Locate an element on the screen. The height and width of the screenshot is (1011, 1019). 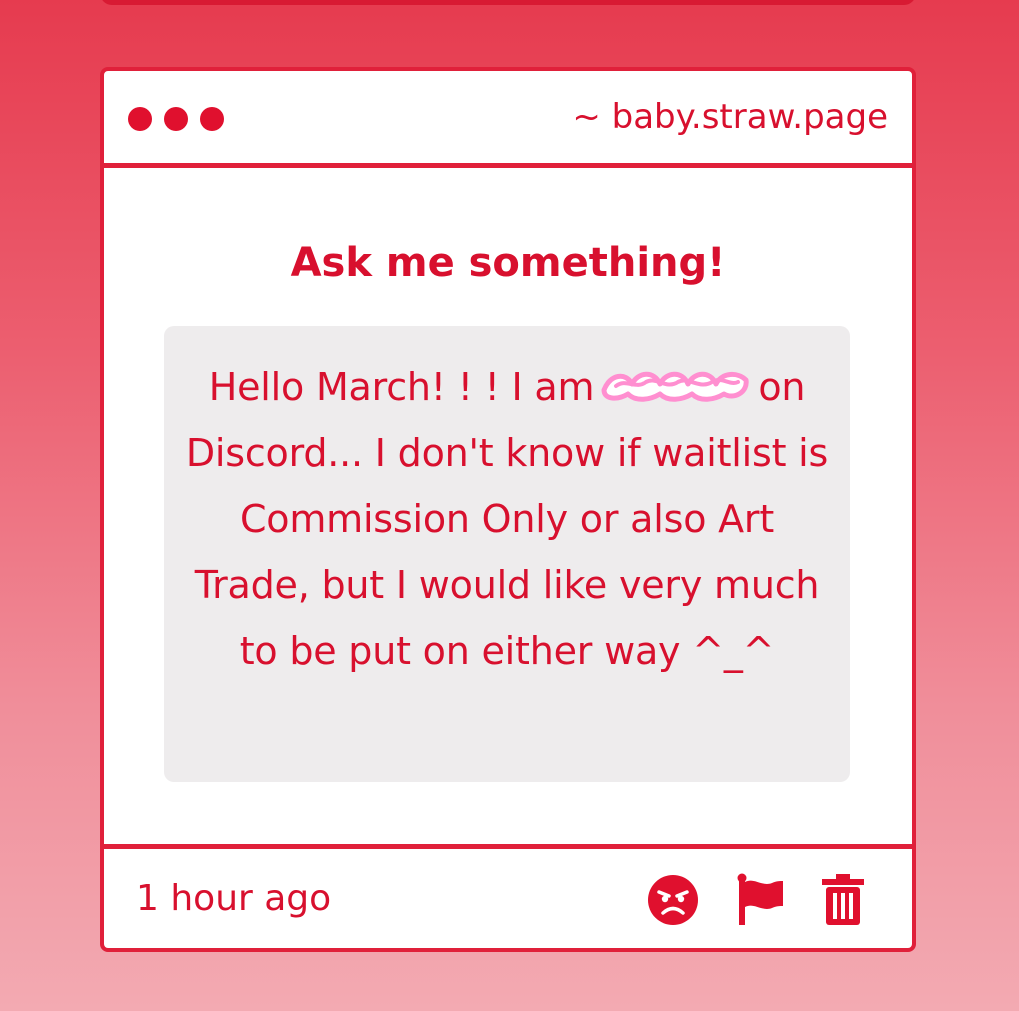
angry-face-icon is located at coordinates (673, 900).